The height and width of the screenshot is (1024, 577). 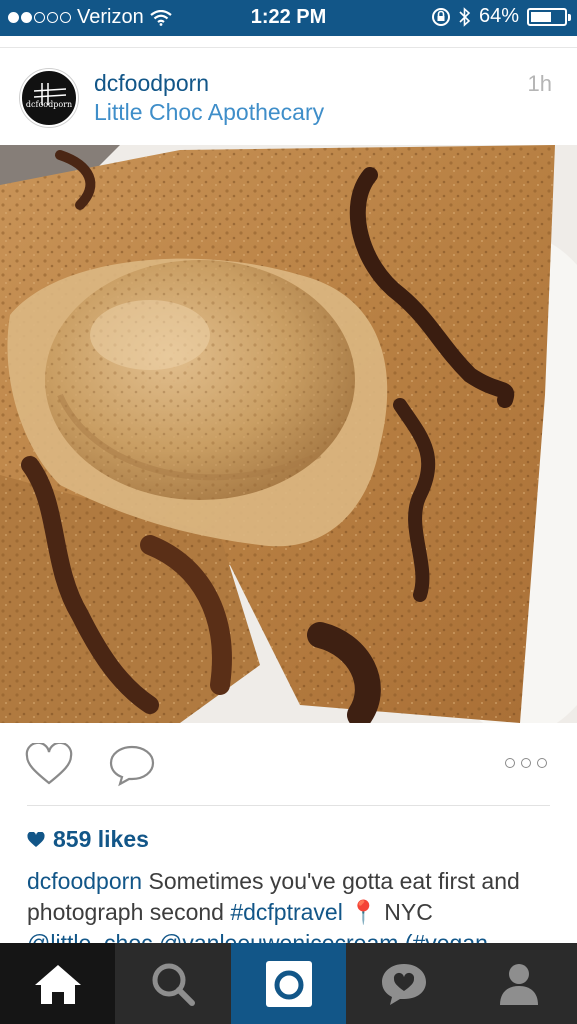 I want to click on tab-activity, so click(x=403, y=983).